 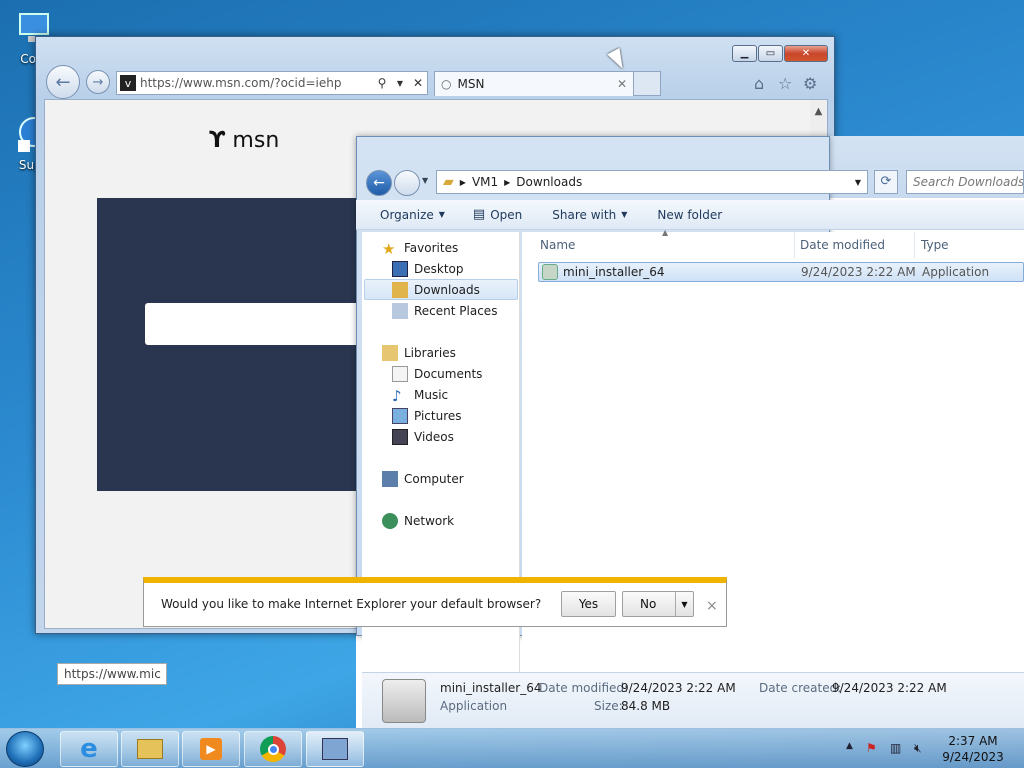 What do you see at coordinates (434, 436) in the screenshot?
I see `nav-label: Videos` at bounding box center [434, 436].